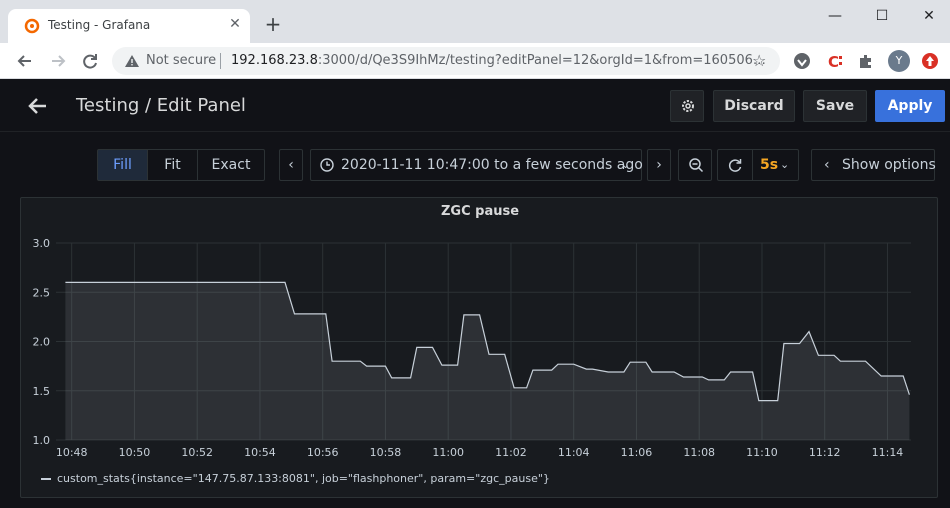 This screenshot has width=950, height=508. Describe the element at coordinates (835, 106) in the screenshot. I see `save-button: Save` at that location.